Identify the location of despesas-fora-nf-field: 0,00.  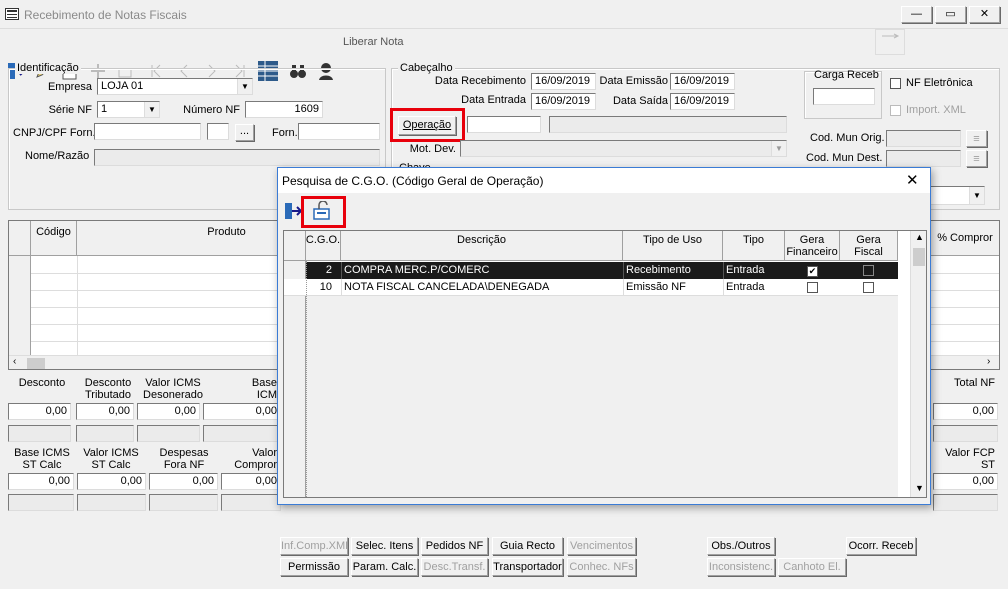
(183, 481).